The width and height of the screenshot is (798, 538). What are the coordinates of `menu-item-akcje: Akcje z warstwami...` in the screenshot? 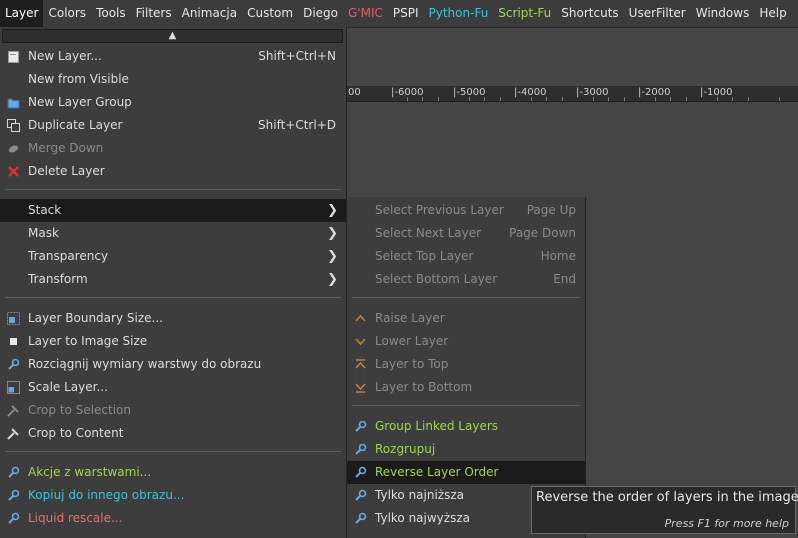 It's located at (173, 472).